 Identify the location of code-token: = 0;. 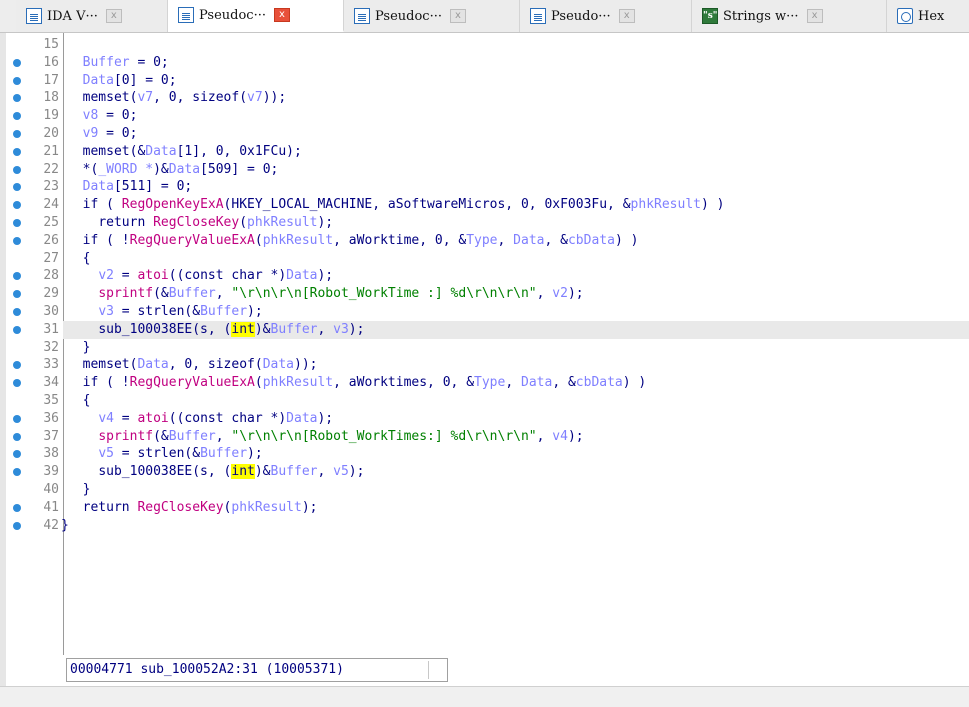
(149, 62).